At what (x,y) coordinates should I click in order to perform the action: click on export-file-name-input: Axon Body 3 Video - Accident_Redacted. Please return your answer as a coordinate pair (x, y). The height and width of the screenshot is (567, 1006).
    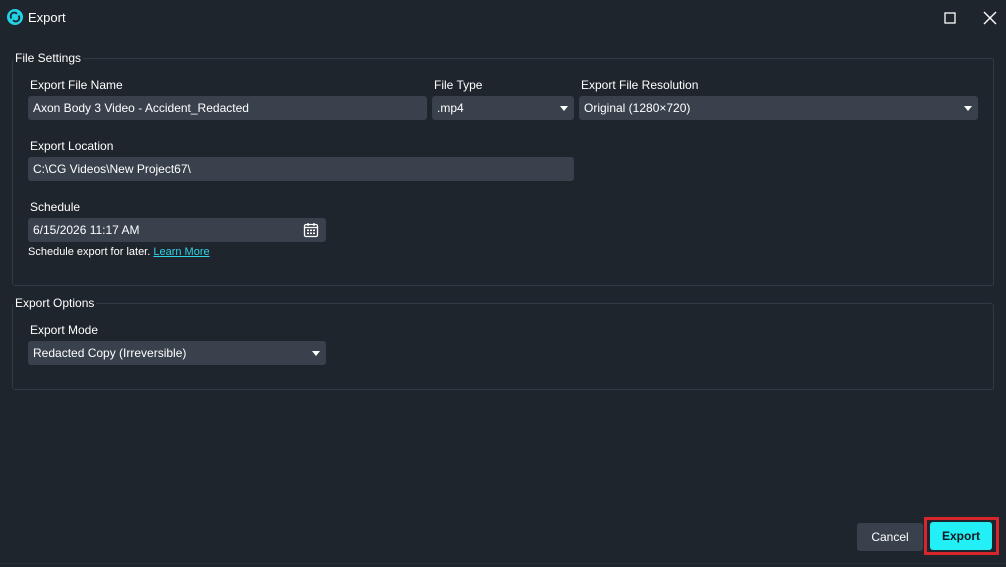
    Looking at the image, I should click on (227, 108).